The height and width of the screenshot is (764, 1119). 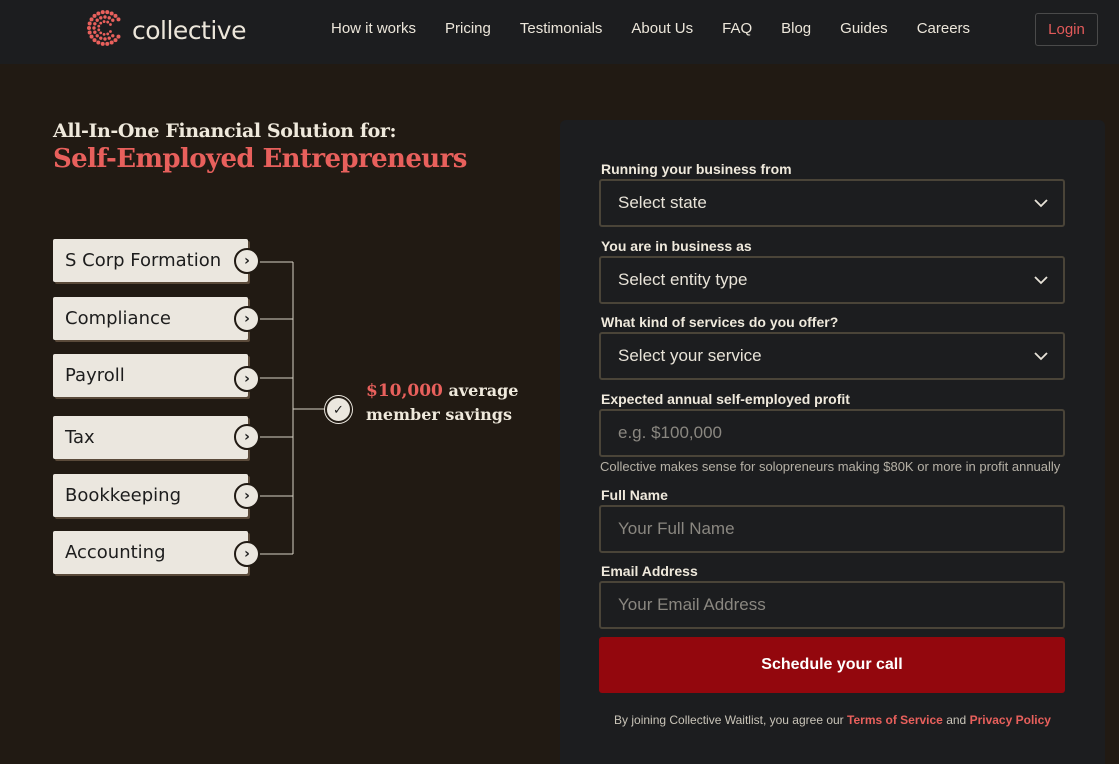 What do you see at coordinates (895, 720) in the screenshot?
I see `terms-of-service-link: Terms of Service` at bounding box center [895, 720].